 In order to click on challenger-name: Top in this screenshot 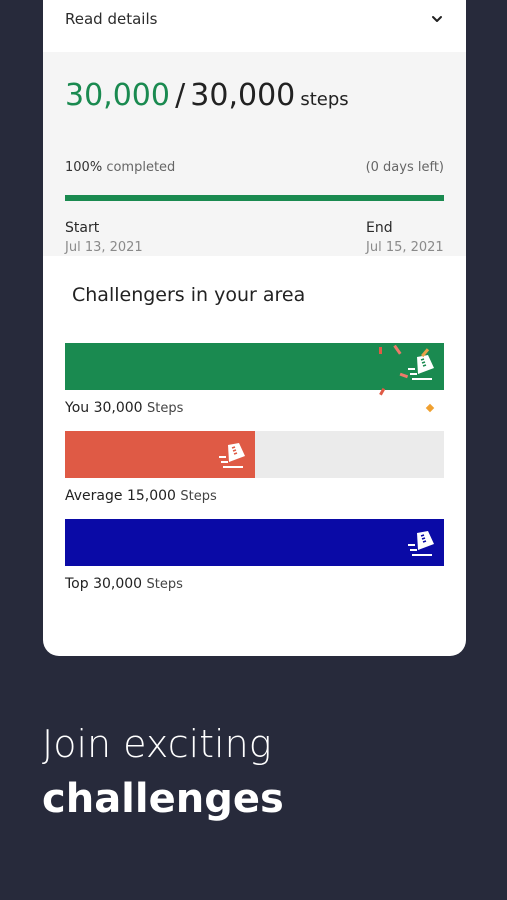, I will do `click(77, 584)`.